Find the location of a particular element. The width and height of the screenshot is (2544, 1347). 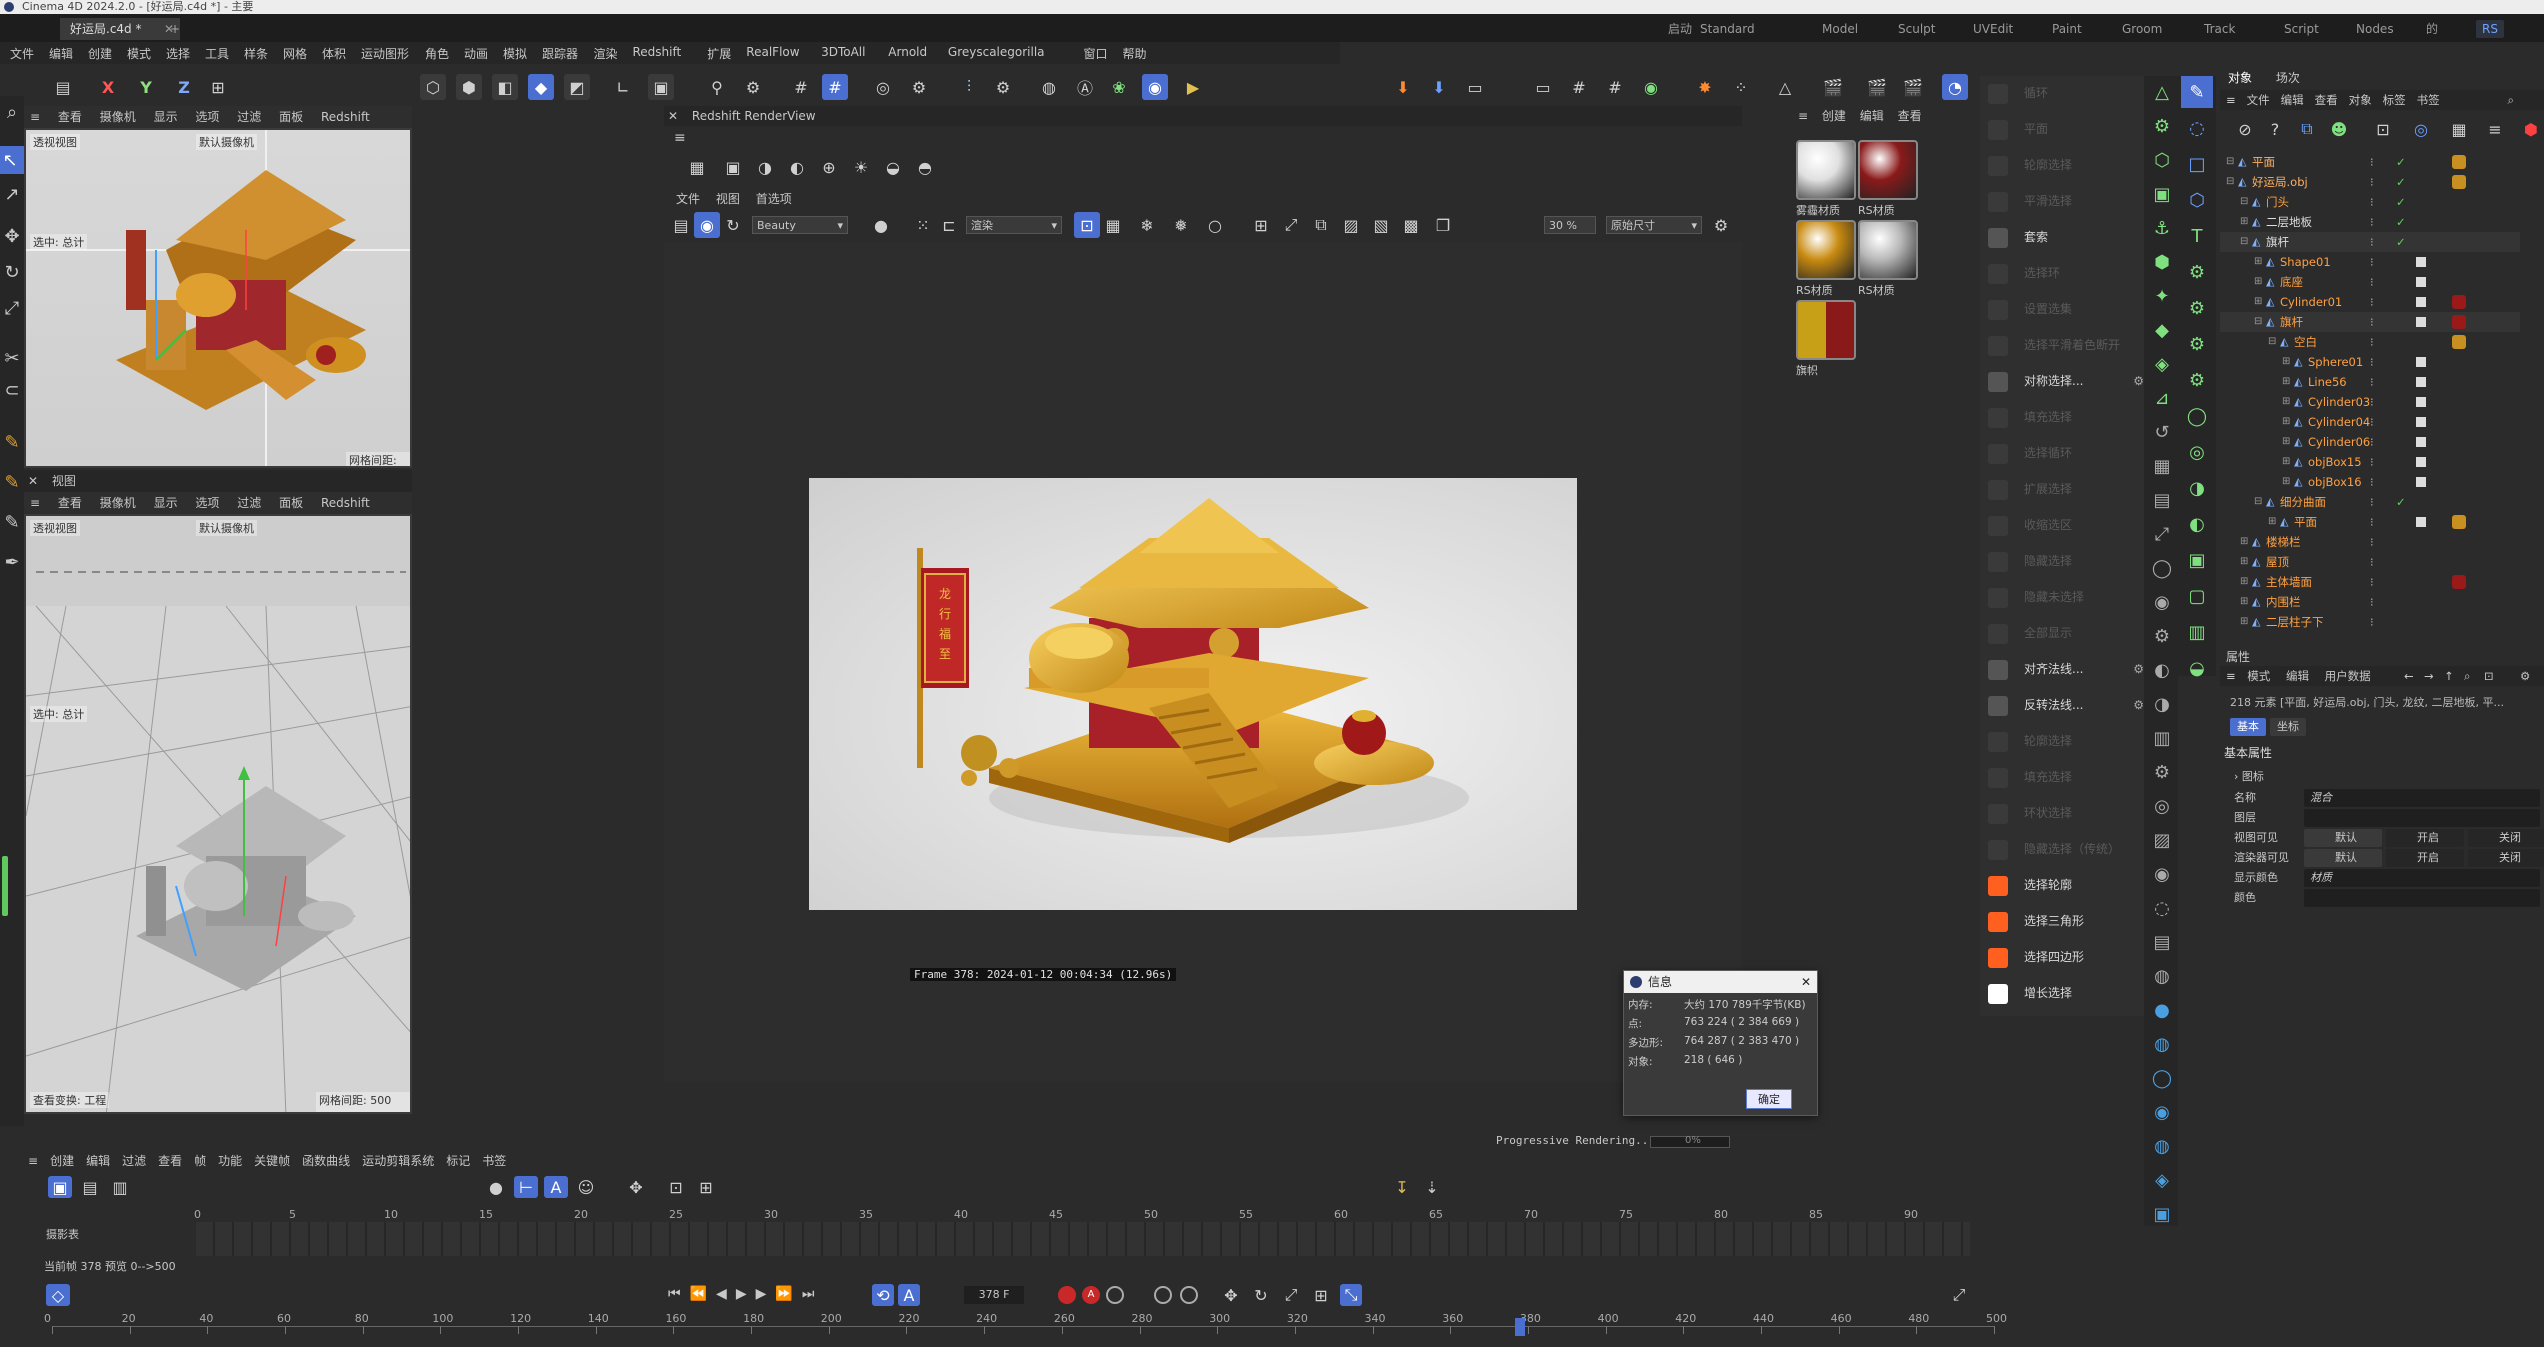

forward-icon: → is located at coordinates (2429, 676).